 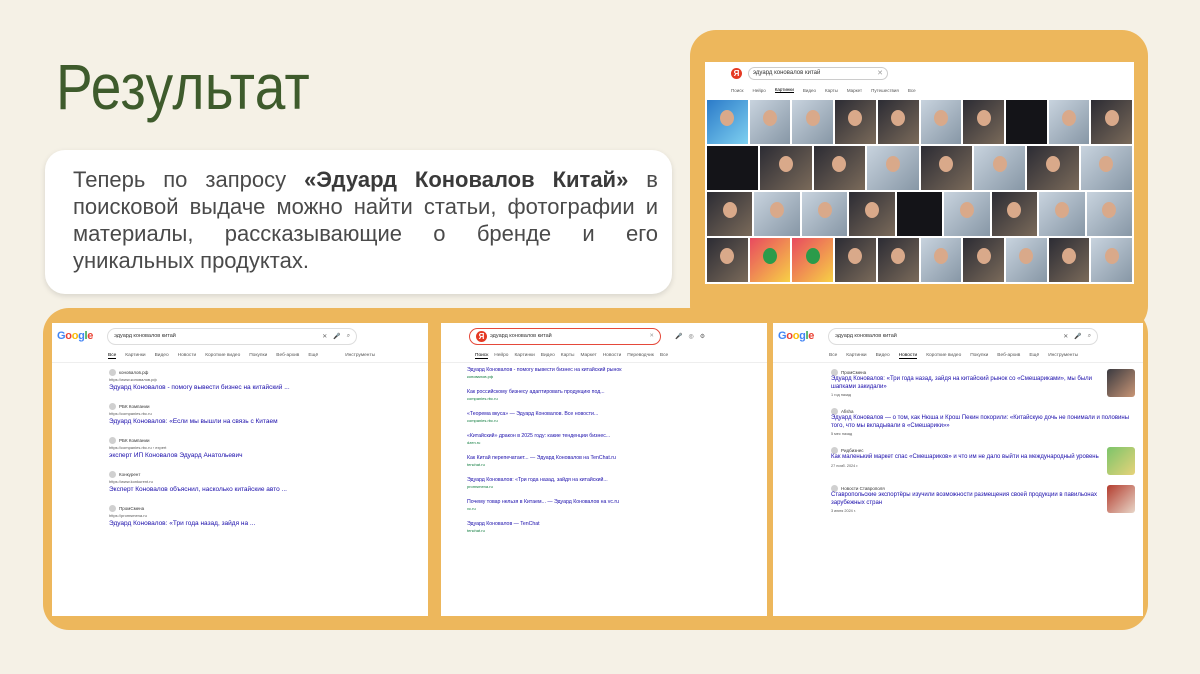 What do you see at coordinates (885, 90) in the screenshot?
I see `tab-travel: Путешествия` at bounding box center [885, 90].